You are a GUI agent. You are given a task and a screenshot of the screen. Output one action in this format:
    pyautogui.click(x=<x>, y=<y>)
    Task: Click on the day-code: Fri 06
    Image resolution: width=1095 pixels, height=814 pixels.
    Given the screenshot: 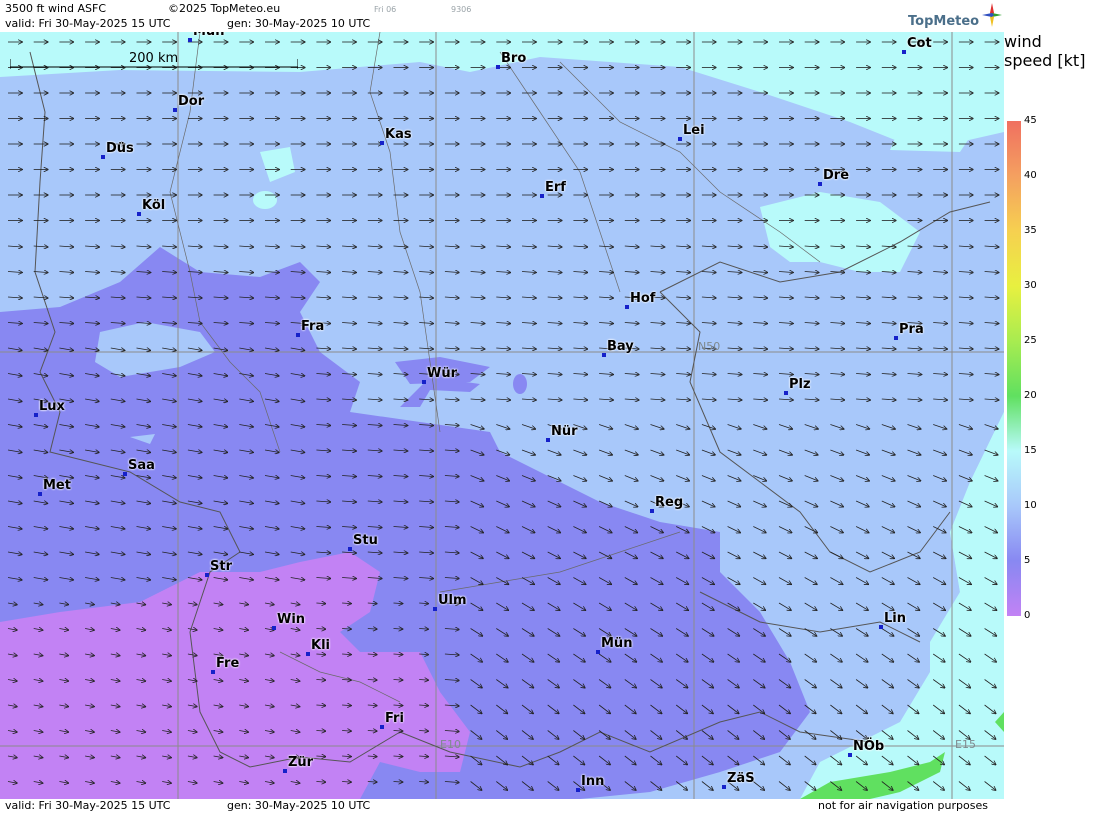 What is the action you would take?
    pyautogui.click(x=385, y=9)
    